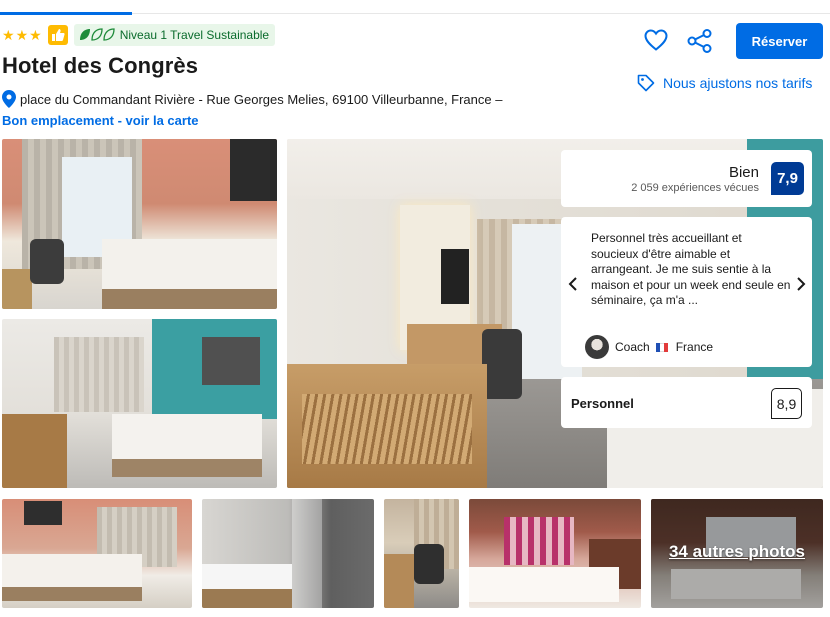 The height and width of the screenshot is (617, 830). What do you see at coordinates (9, 99) in the screenshot?
I see `map-pin-icon` at bounding box center [9, 99].